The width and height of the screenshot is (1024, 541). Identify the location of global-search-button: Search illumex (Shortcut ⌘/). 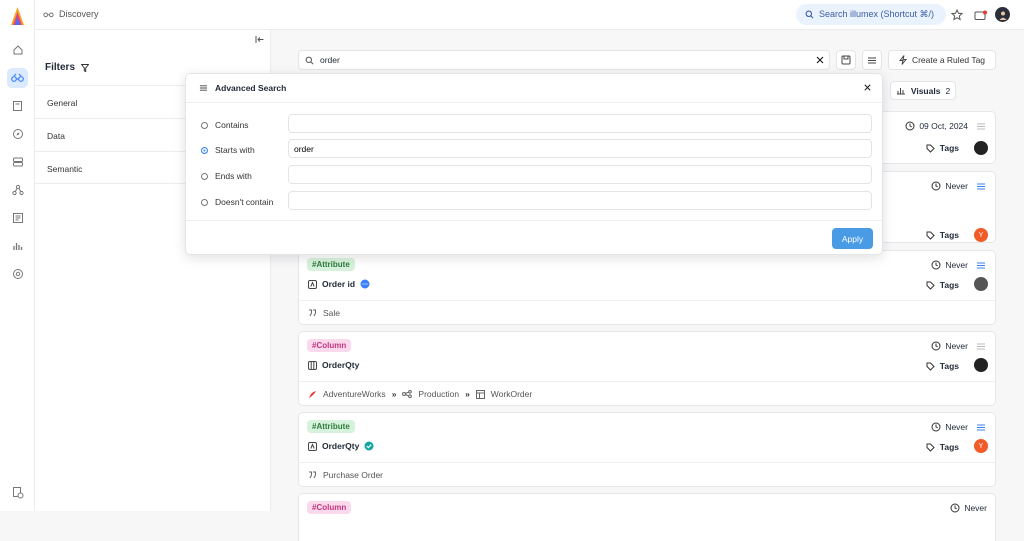
(871, 14).